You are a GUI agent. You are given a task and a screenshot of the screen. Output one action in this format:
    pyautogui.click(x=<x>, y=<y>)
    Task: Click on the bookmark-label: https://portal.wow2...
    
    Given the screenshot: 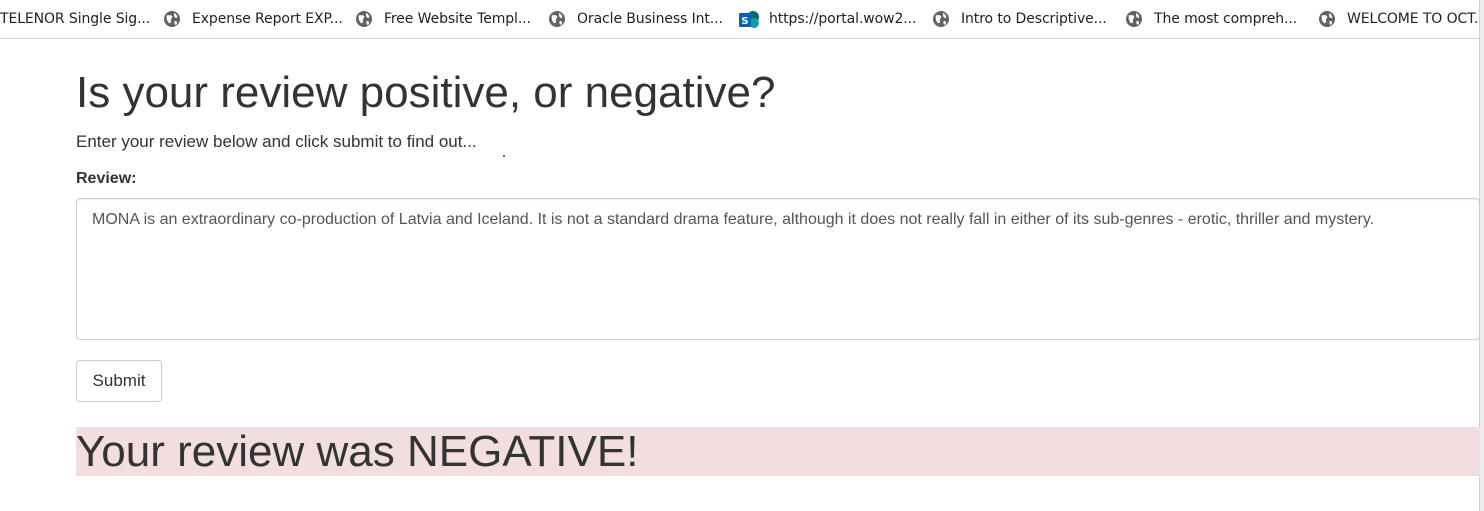 What is the action you would take?
    pyautogui.click(x=843, y=19)
    